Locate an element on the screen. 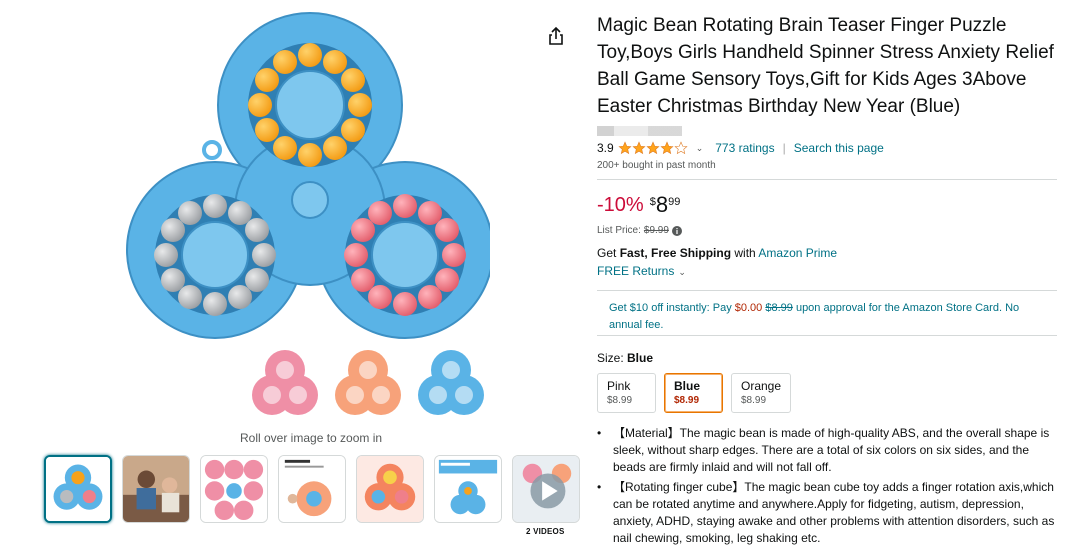  list-price-value: $9.99 is located at coordinates (656, 230).